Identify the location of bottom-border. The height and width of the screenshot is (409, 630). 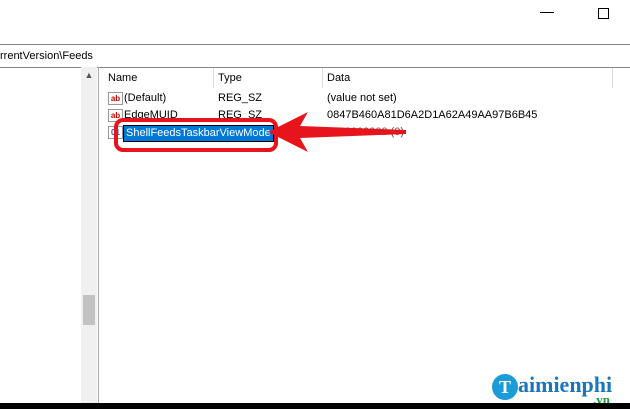
(315, 406).